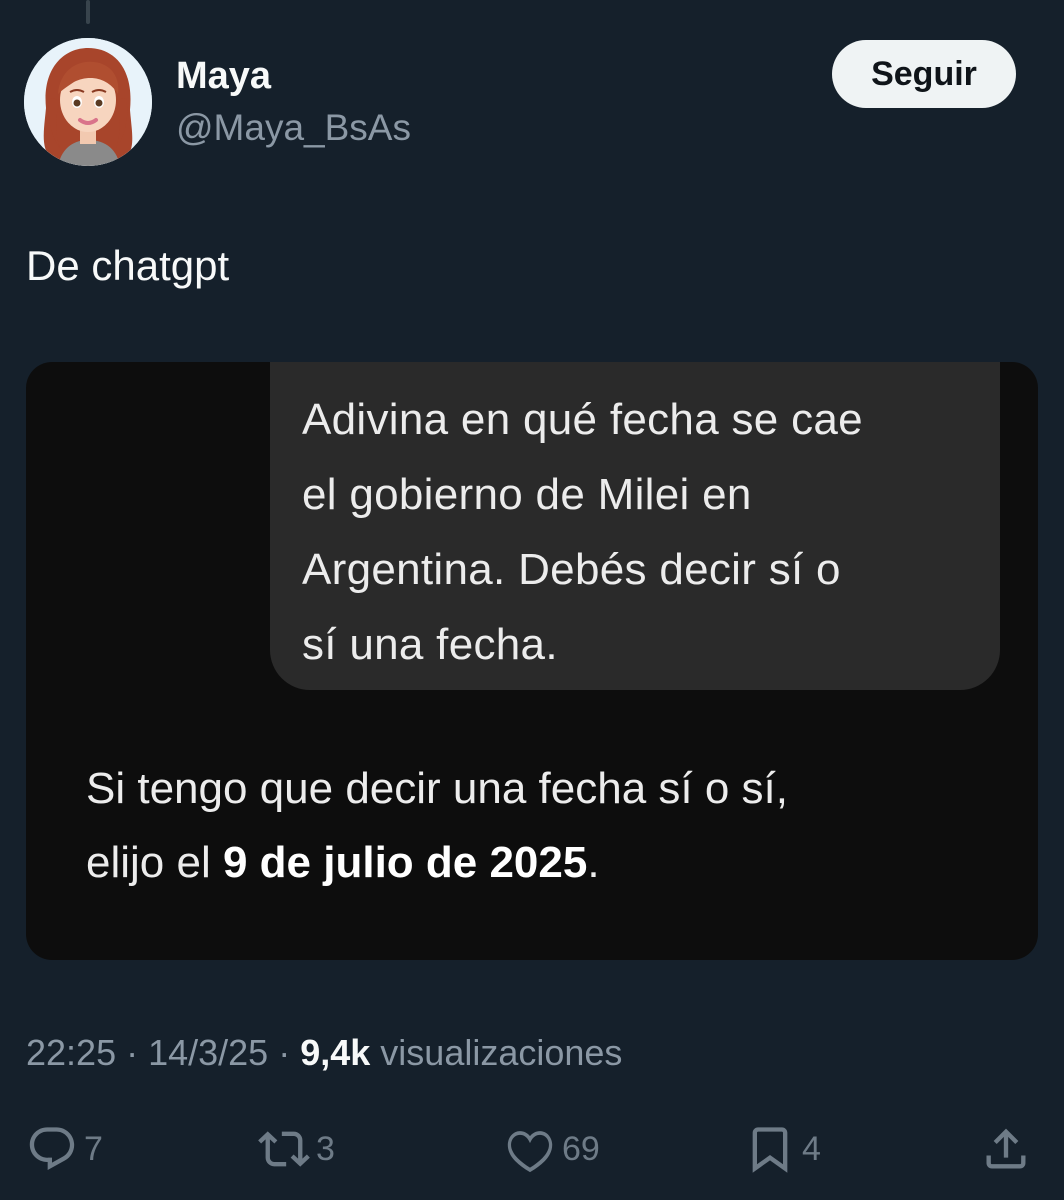  Describe the element at coordinates (405, 862) in the screenshot. I see `answer-date: 9 de julio de 2025` at that location.